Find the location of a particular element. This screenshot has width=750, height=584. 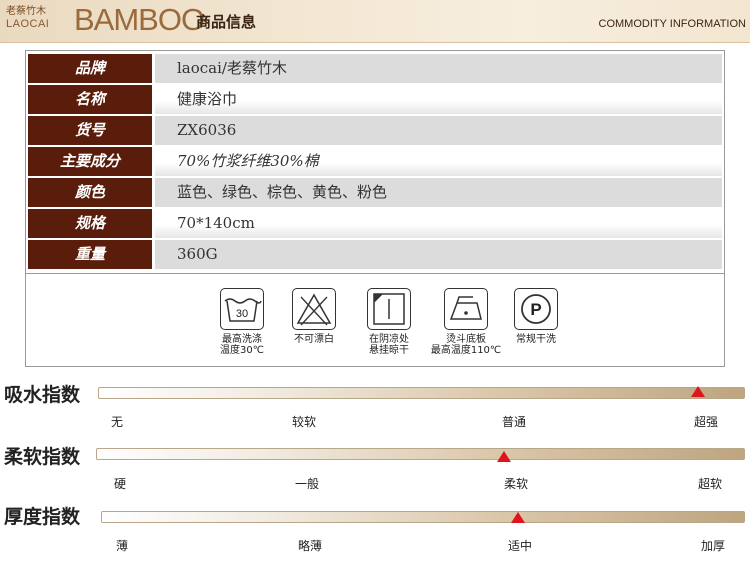

index-tick: 薄 is located at coordinates (121, 546).